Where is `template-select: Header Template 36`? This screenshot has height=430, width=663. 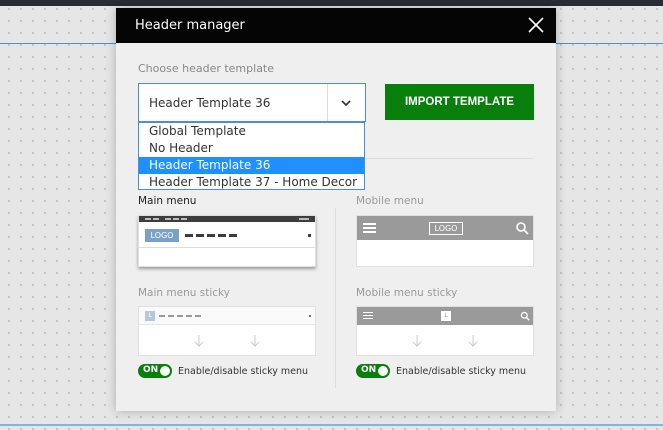
template-select: Header Template 36 is located at coordinates (252, 102).